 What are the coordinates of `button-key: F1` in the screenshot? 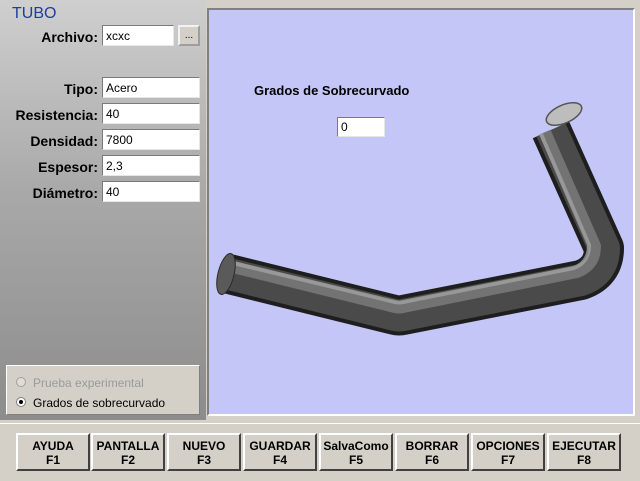 It's located at (52, 460).